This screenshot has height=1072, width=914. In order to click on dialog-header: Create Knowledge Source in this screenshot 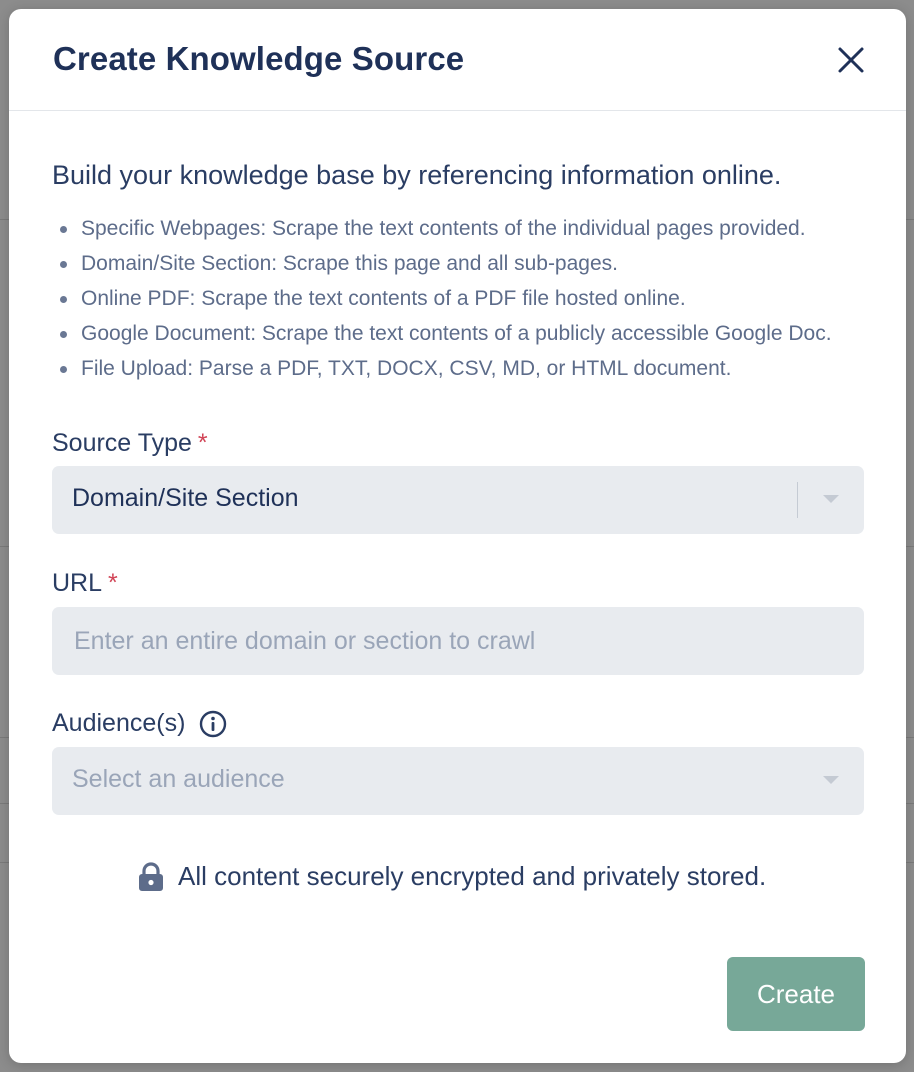, I will do `click(457, 60)`.